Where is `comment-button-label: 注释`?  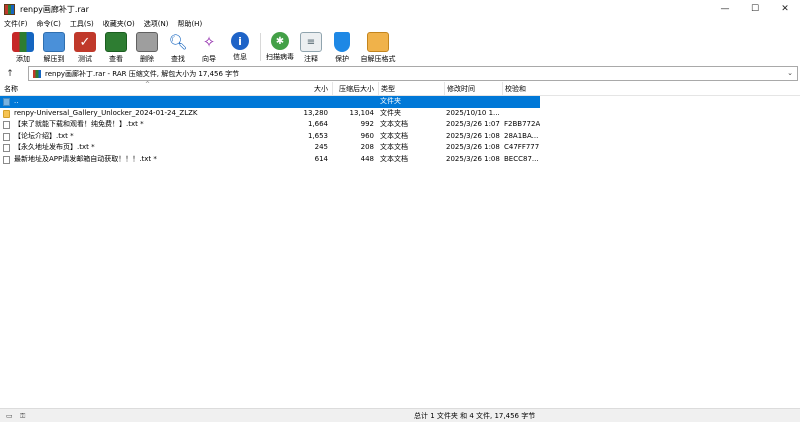
comment-button-label: 注释 is located at coordinates (311, 59).